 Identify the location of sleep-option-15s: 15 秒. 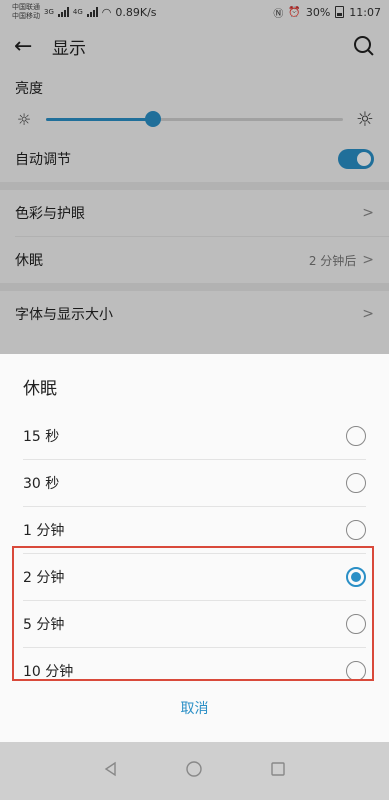
(194, 436).